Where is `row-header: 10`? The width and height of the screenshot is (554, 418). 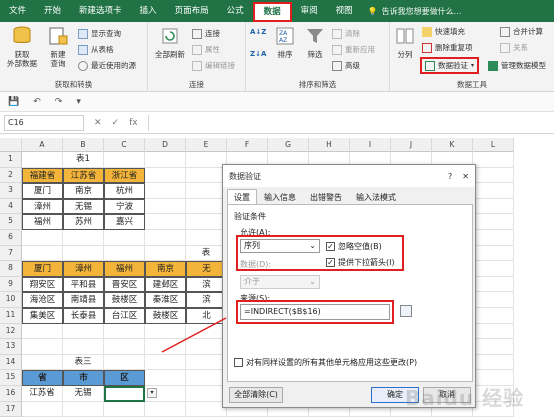
row-header: 10 is located at coordinates (11, 300).